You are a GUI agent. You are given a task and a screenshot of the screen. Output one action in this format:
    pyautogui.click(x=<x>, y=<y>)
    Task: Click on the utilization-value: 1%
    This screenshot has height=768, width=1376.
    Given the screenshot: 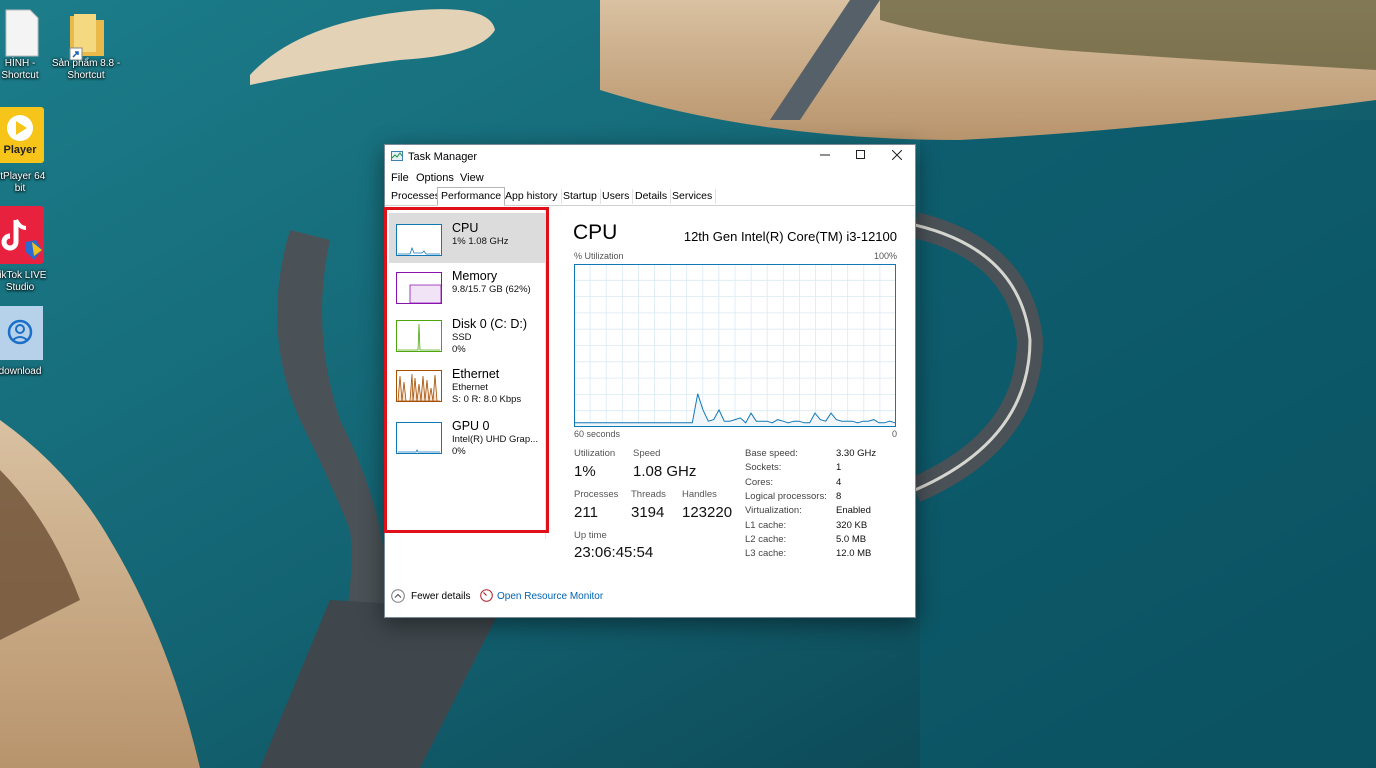 What is the action you would take?
    pyautogui.click(x=585, y=471)
    